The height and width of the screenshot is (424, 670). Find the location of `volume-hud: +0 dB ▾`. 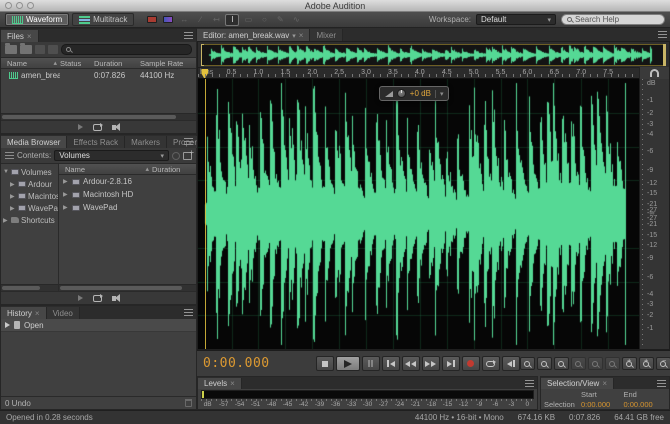

volume-hud: +0 dB ▾ is located at coordinates (414, 93).